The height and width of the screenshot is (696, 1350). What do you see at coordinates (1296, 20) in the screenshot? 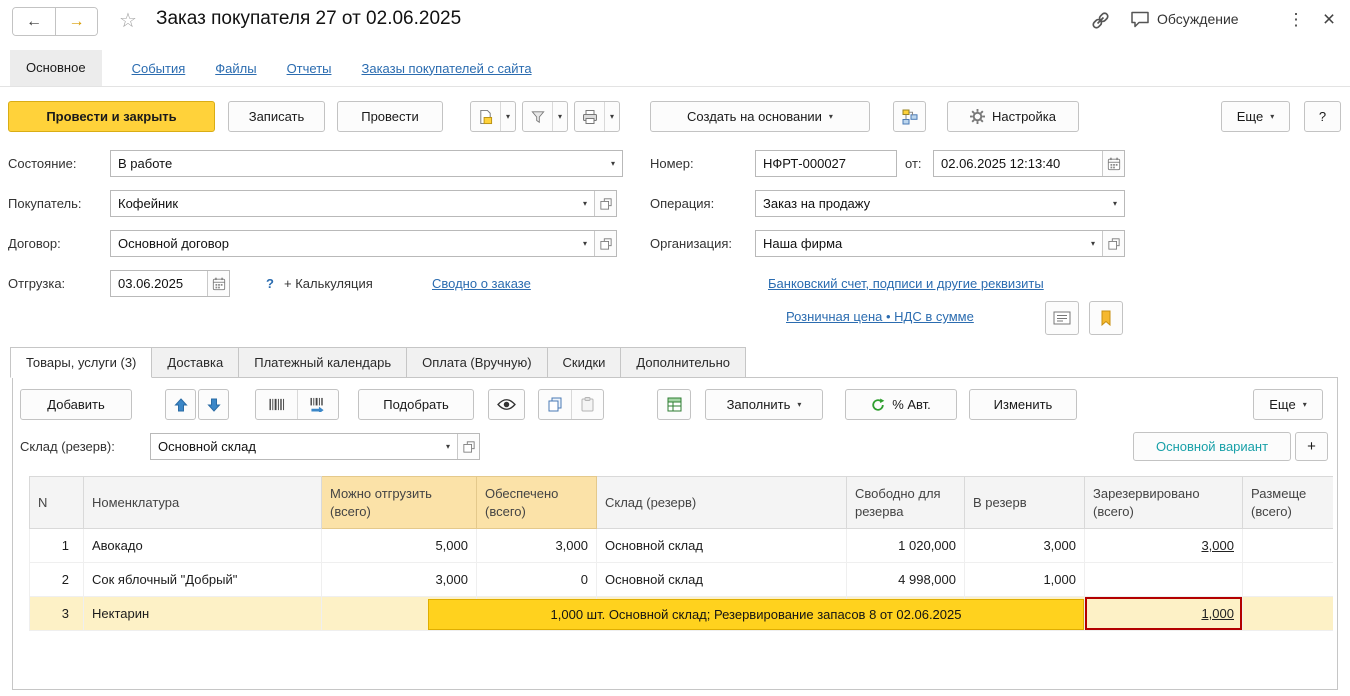
I see `more-menu-button: ⋮` at bounding box center [1296, 20].